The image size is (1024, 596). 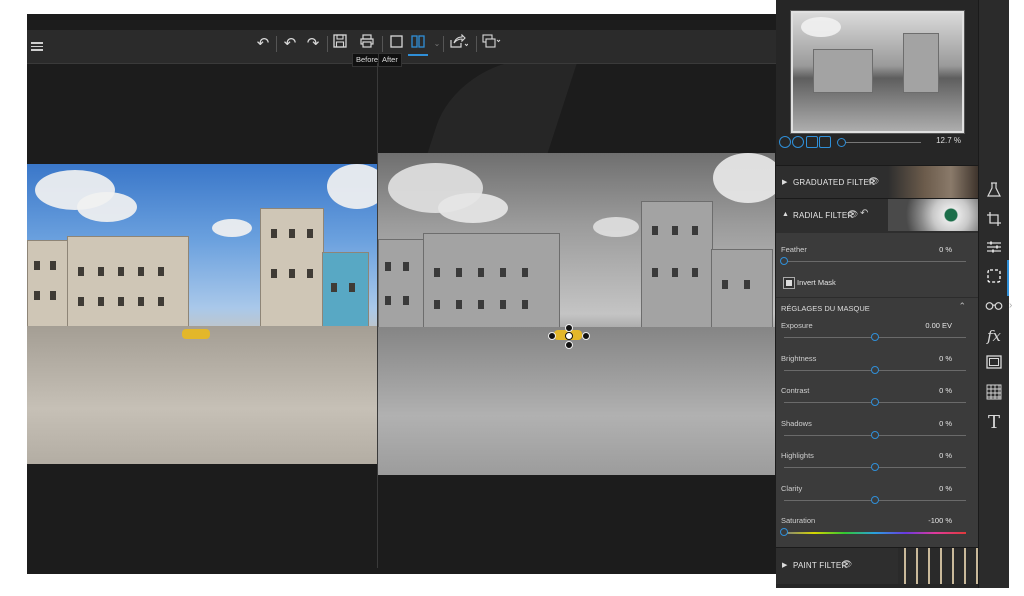 What do you see at coordinates (938, 325) in the screenshot?
I see `exposure-value: 0.00 EV` at bounding box center [938, 325].